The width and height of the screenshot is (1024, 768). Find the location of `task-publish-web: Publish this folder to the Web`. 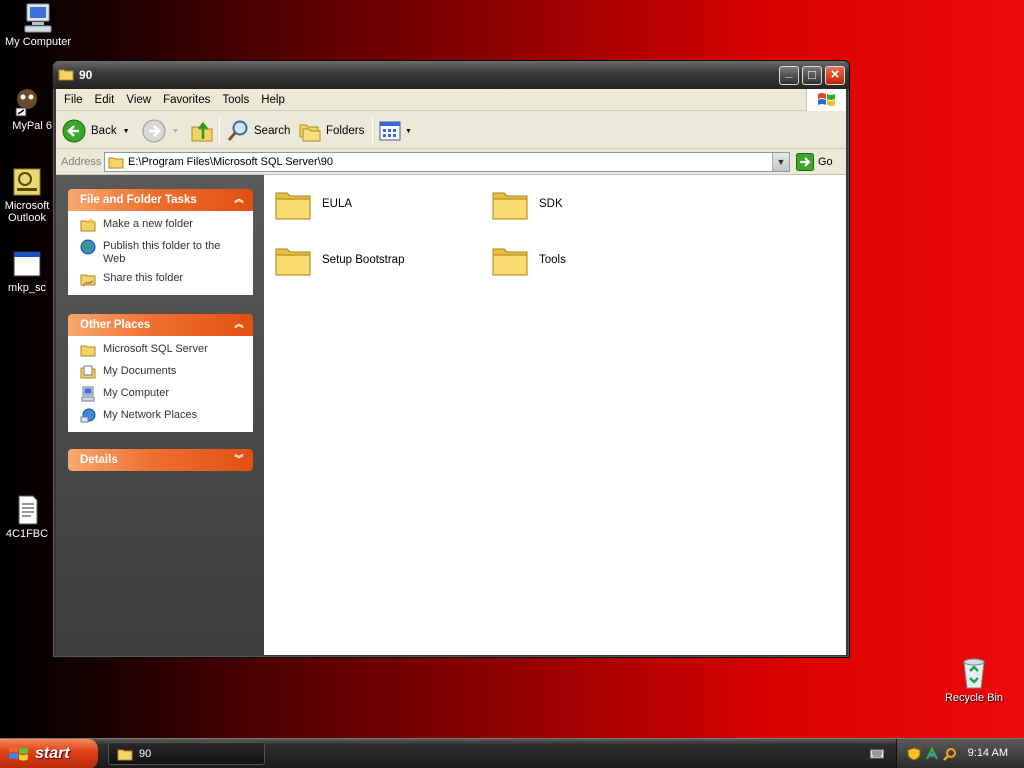

task-publish-web: Publish this folder to the Web is located at coordinates (162, 252).